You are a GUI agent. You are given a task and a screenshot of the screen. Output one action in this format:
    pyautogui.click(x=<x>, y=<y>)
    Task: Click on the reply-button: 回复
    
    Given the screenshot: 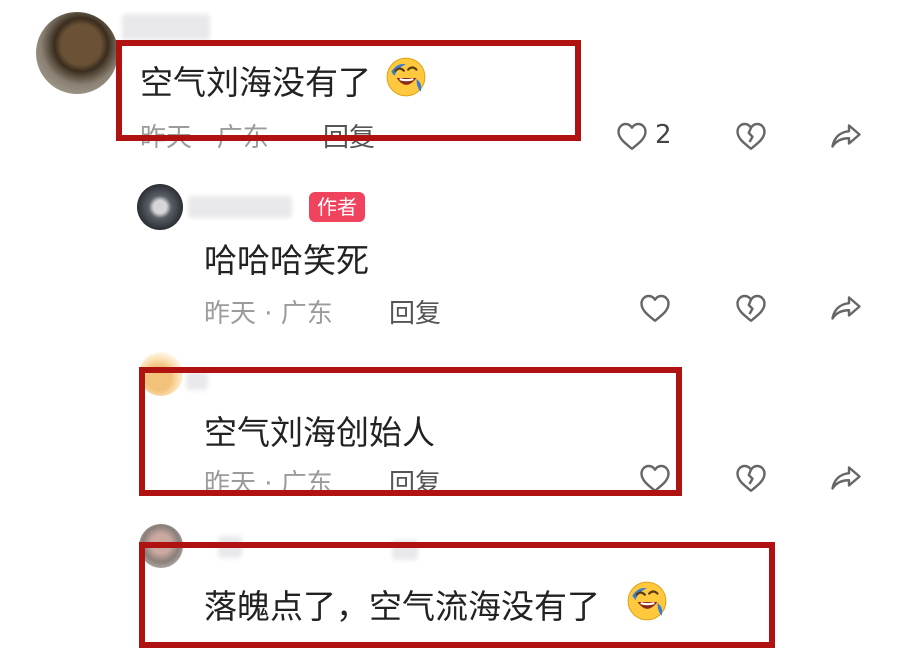 What is the action you would take?
    pyautogui.click(x=415, y=311)
    